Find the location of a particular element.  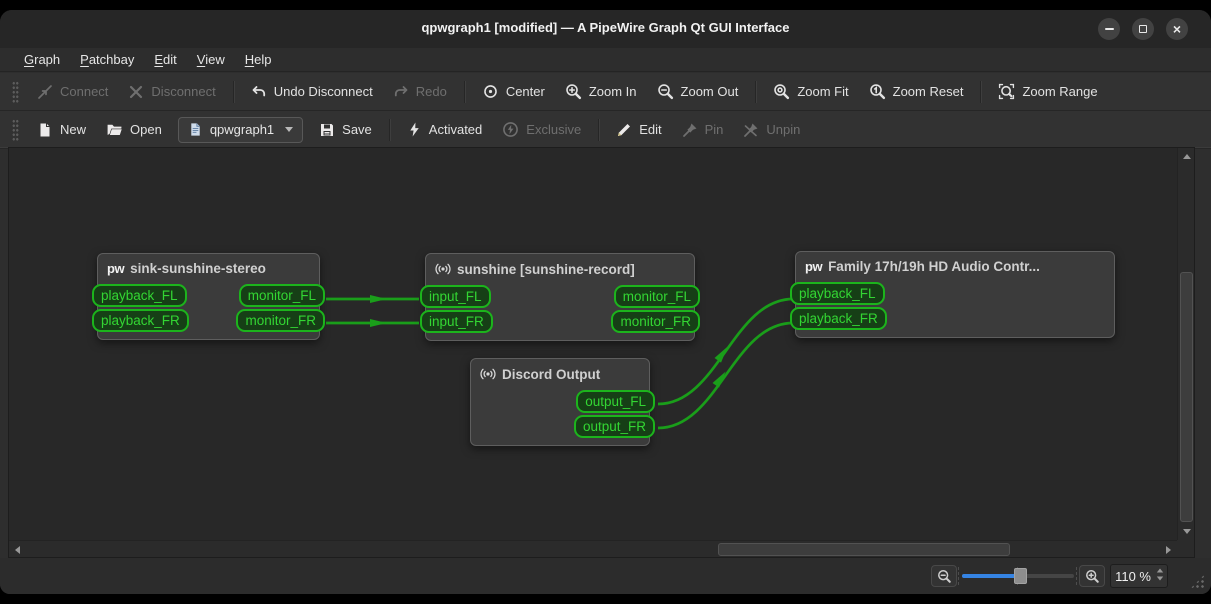

zoom-slider is located at coordinates (1018, 576).